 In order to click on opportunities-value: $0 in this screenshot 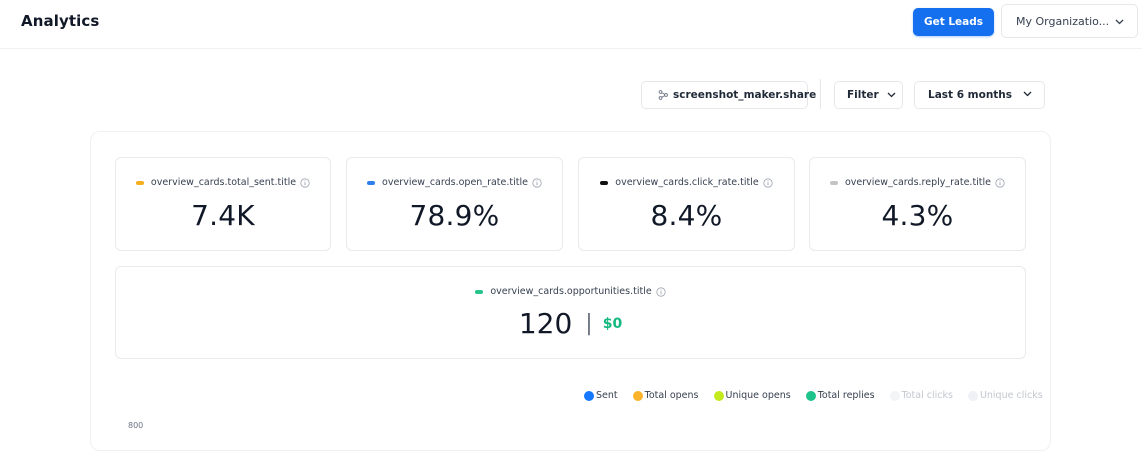, I will do `click(613, 324)`.